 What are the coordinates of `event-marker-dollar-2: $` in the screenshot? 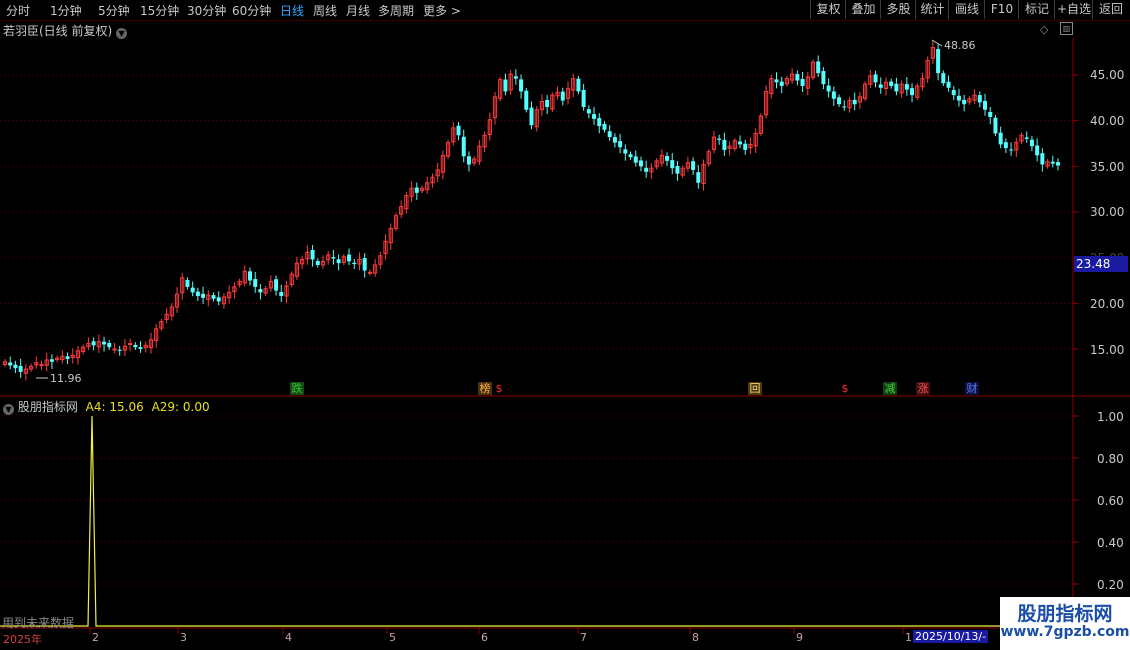 It's located at (845, 388).